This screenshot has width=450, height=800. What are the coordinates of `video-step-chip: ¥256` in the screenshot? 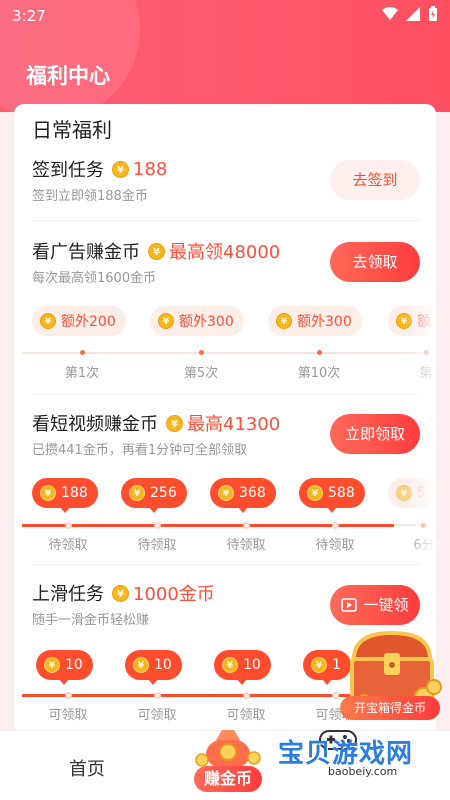 It's located at (154, 495).